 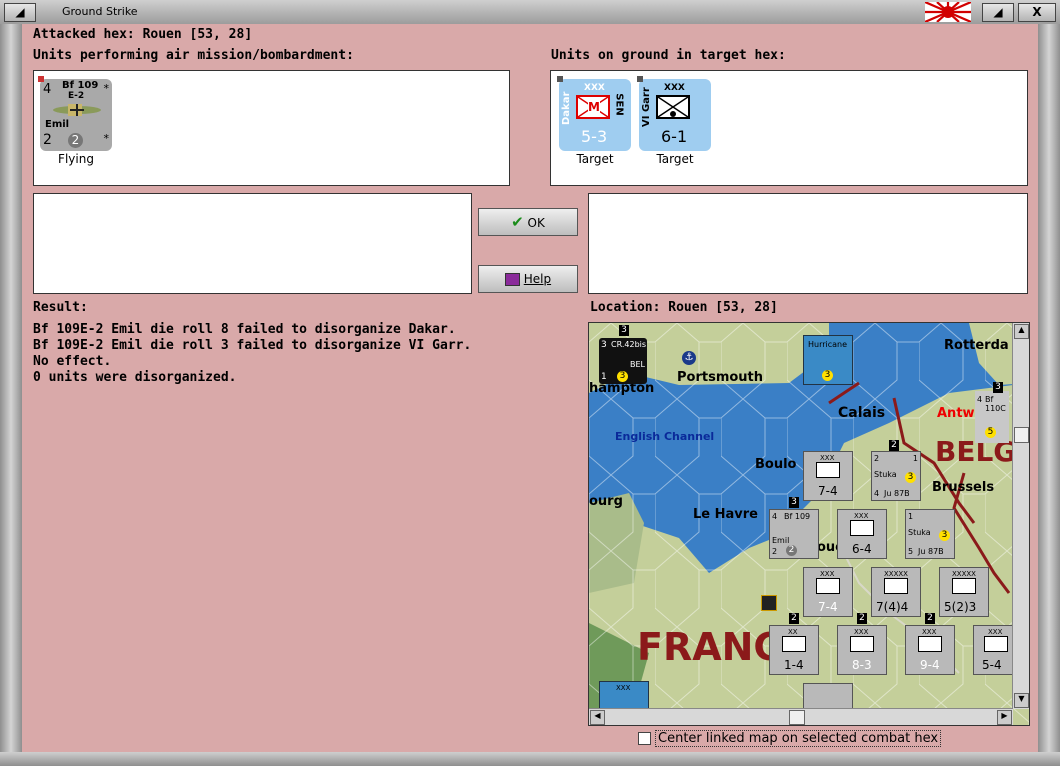 I want to click on minimize-button: ◢, so click(x=998, y=12).